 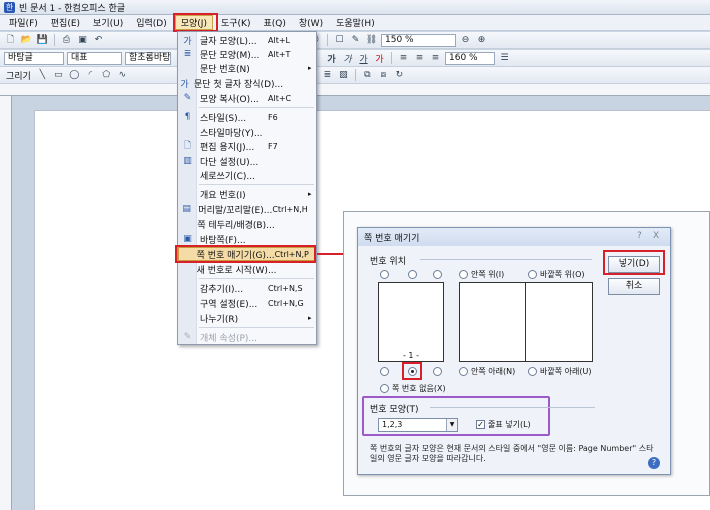 What do you see at coordinates (290, 209) in the screenshot?
I see `menu-item-shortcut: Ctrl+N,H` at bounding box center [290, 209].